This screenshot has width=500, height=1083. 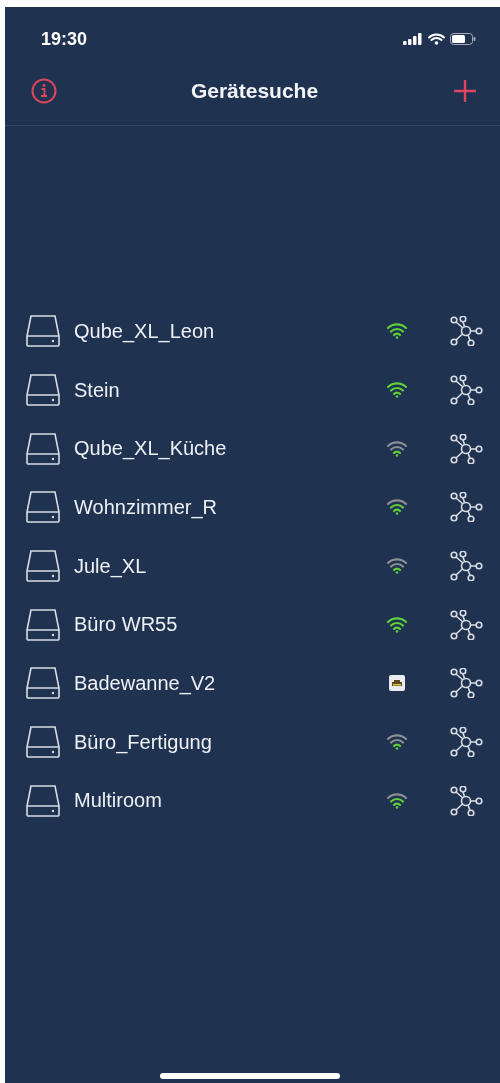 I want to click on ethernet-port-icon, so click(x=397, y=683).